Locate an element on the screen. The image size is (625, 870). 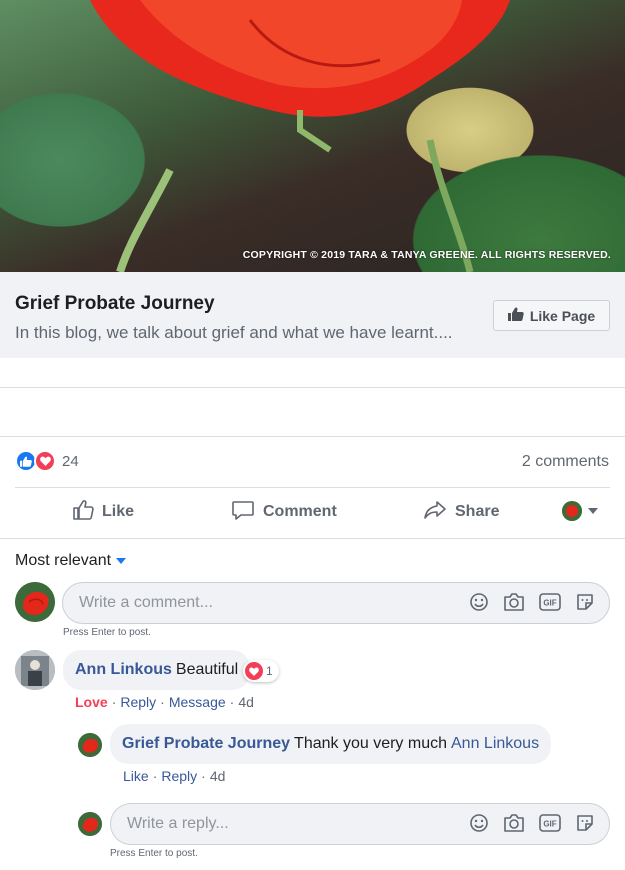
reply-post-hint: Press Enter to post. is located at coordinates (154, 853).